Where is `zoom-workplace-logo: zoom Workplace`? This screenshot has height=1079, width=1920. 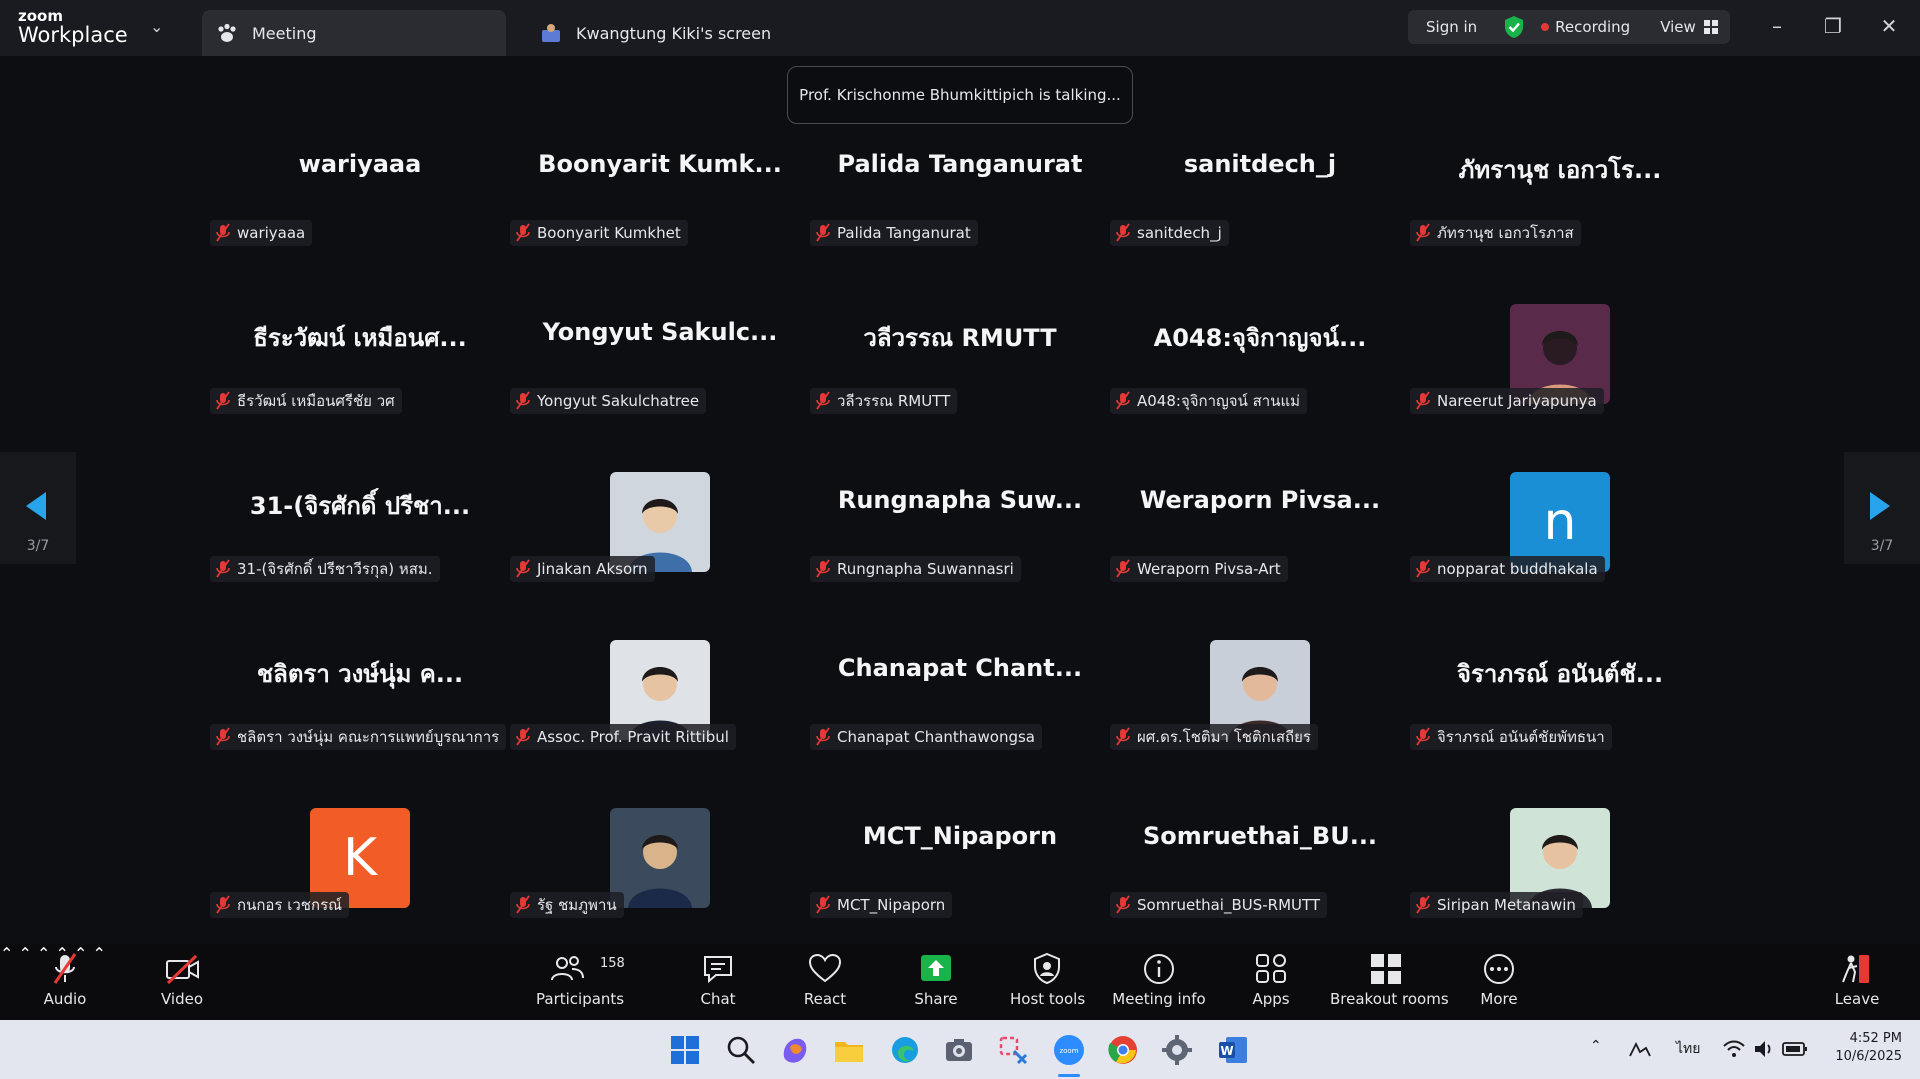 zoom-workplace-logo: zoom Workplace is located at coordinates (93, 29).